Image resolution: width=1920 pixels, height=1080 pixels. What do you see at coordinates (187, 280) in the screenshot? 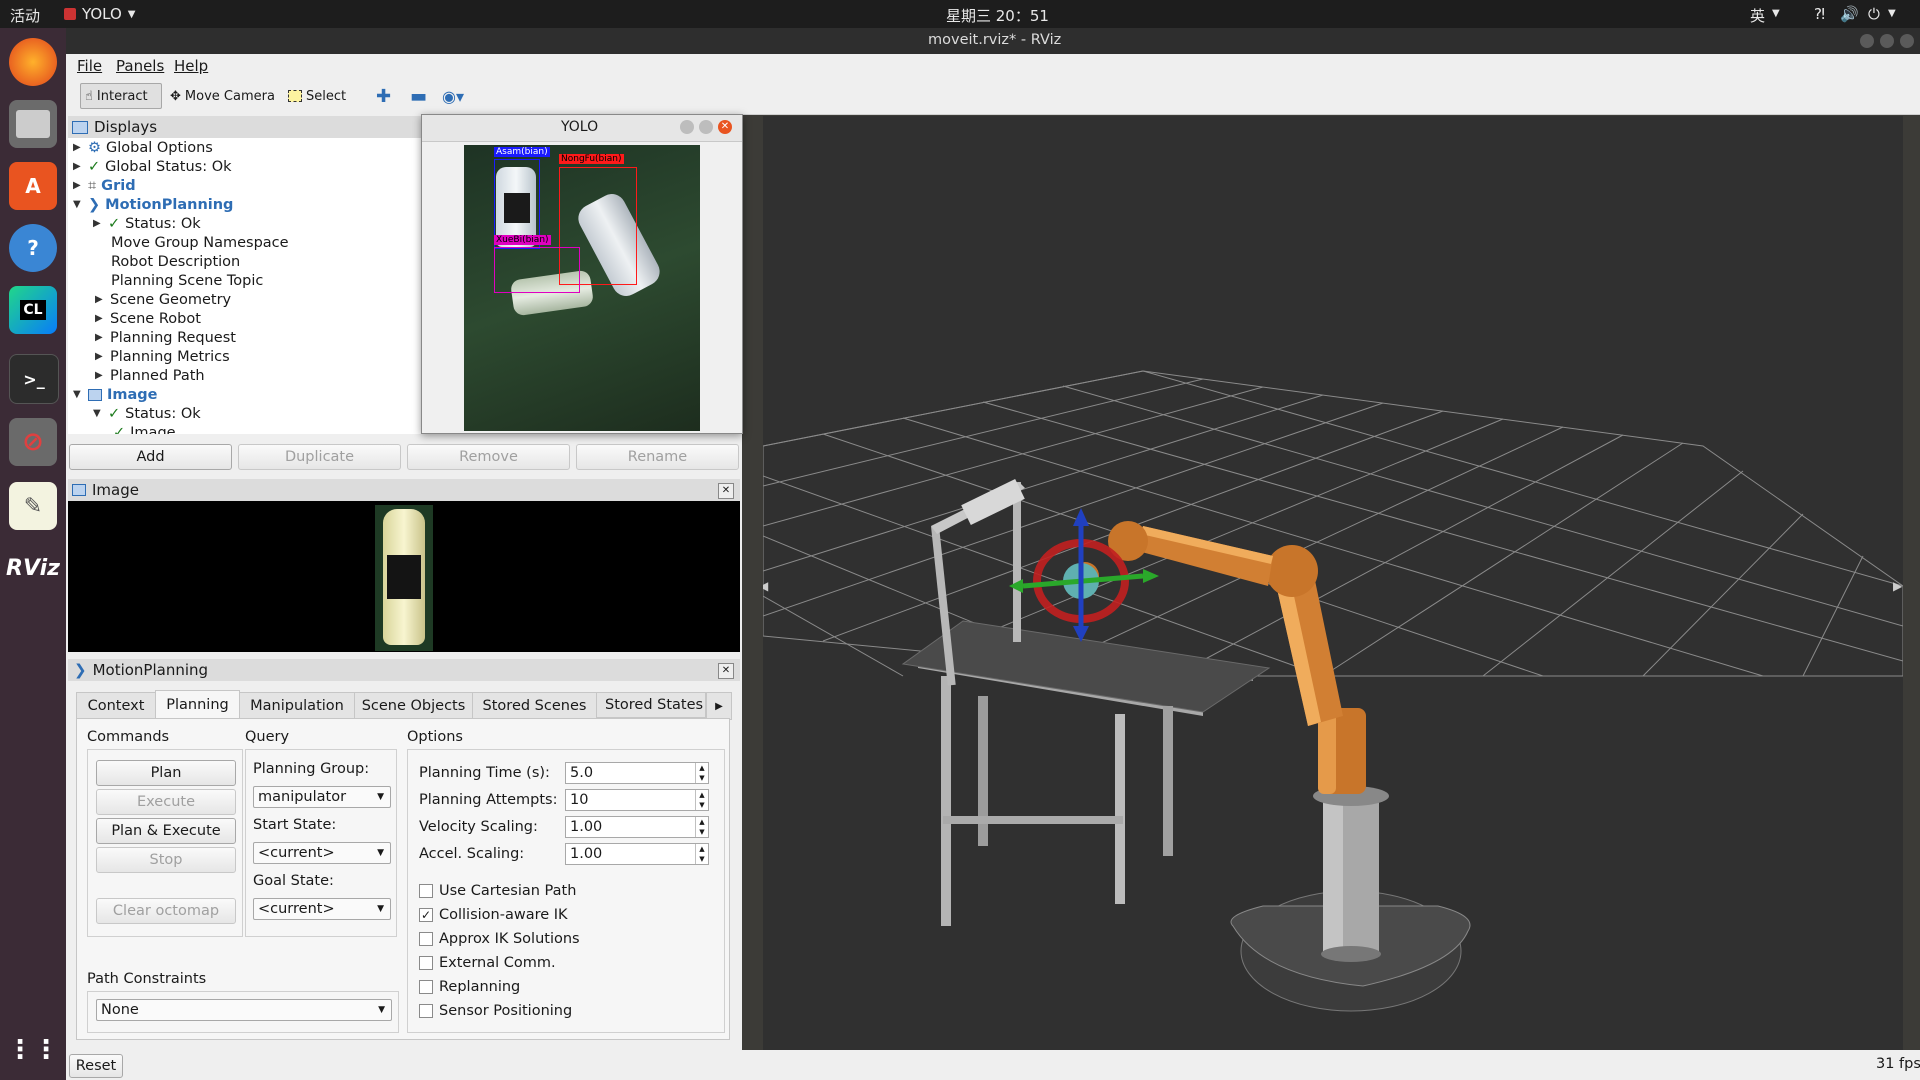
I see `tree-item-planning-scene-topic: Planning Scene Topic` at bounding box center [187, 280].